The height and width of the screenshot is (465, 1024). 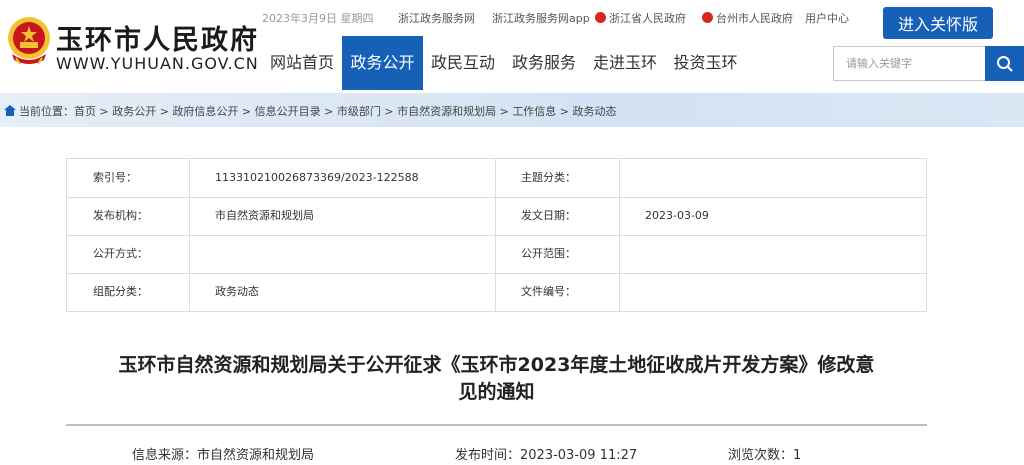 What do you see at coordinates (165, 455) in the screenshot?
I see `source-label: 信息来源：` at bounding box center [165, 455].